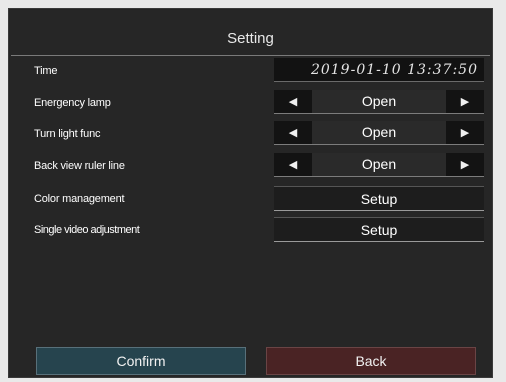 This screenshot has height=382, width=506. Describe the element at coordinates (465, 164) in the screenshot. I see `back-view-next-arrow-icon: ▶` at that location.